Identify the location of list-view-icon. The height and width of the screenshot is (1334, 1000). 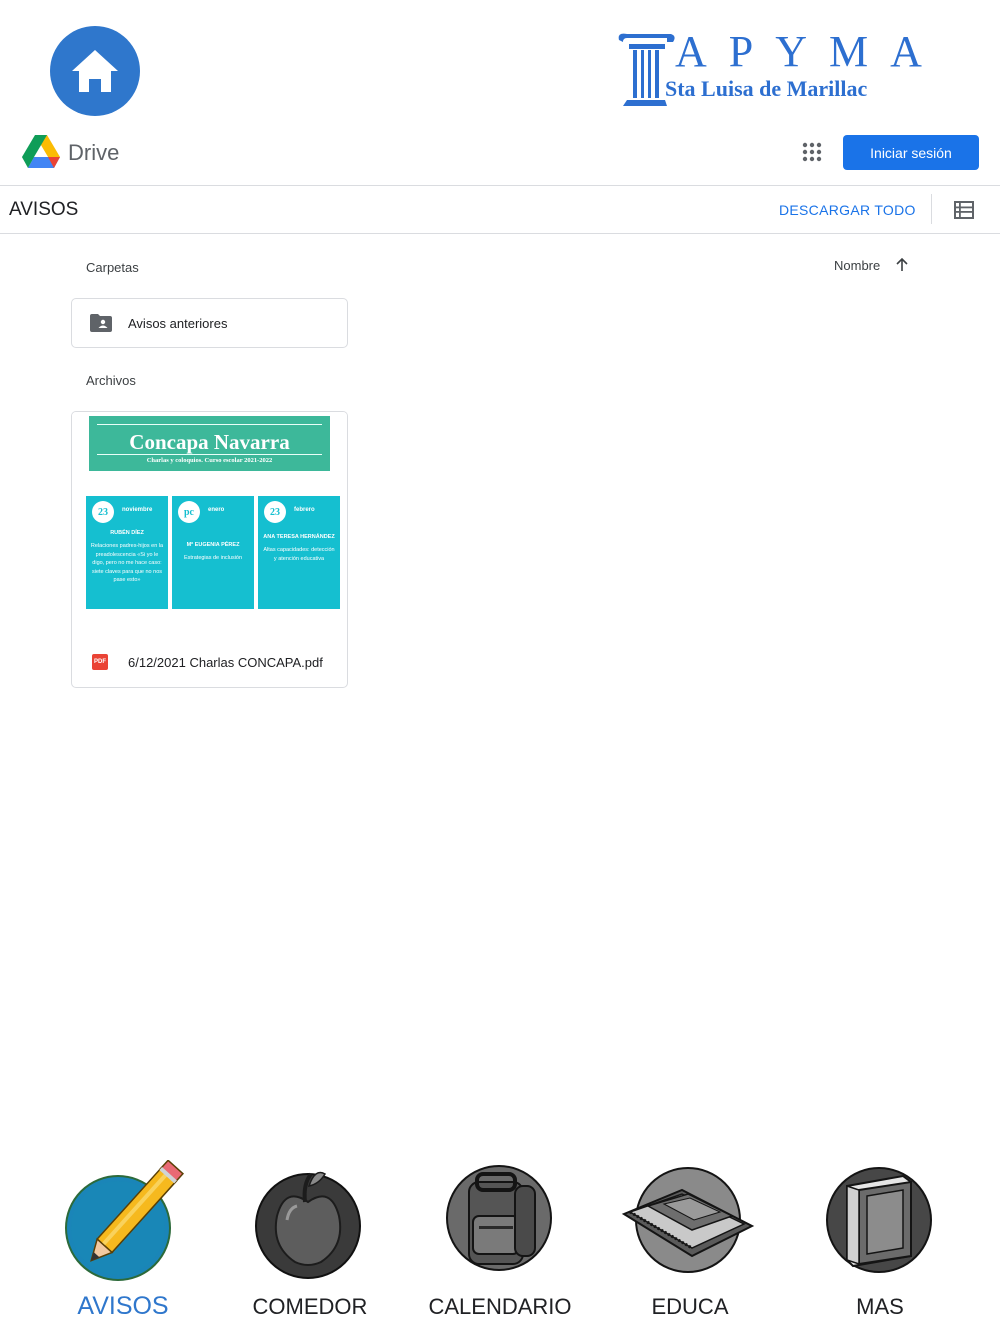
(964, 210).